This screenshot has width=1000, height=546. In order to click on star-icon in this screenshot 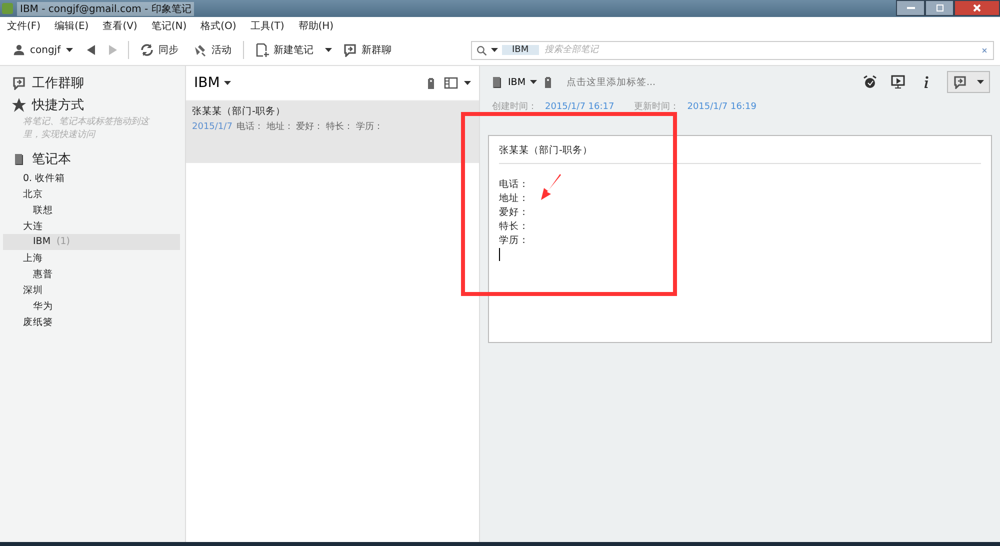, I will do `click(19, 105)`.